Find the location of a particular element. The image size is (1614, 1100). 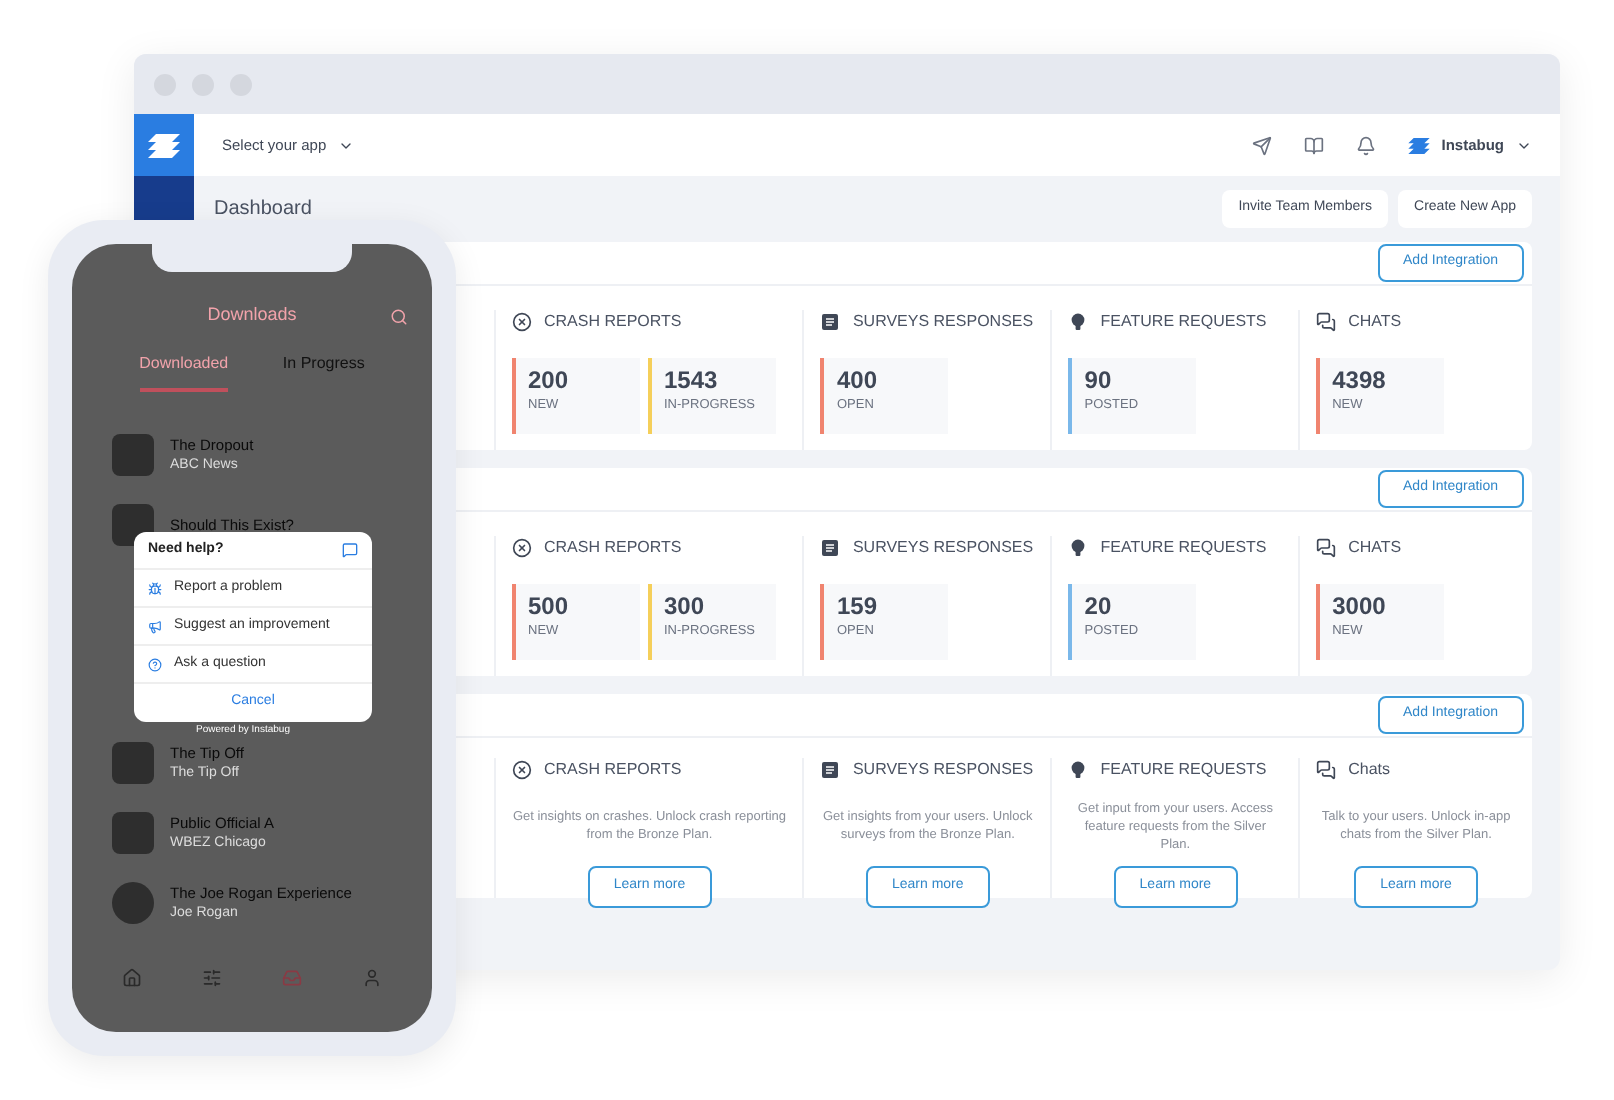

phone-tab: In Progress is located at coordinates (323, 372).